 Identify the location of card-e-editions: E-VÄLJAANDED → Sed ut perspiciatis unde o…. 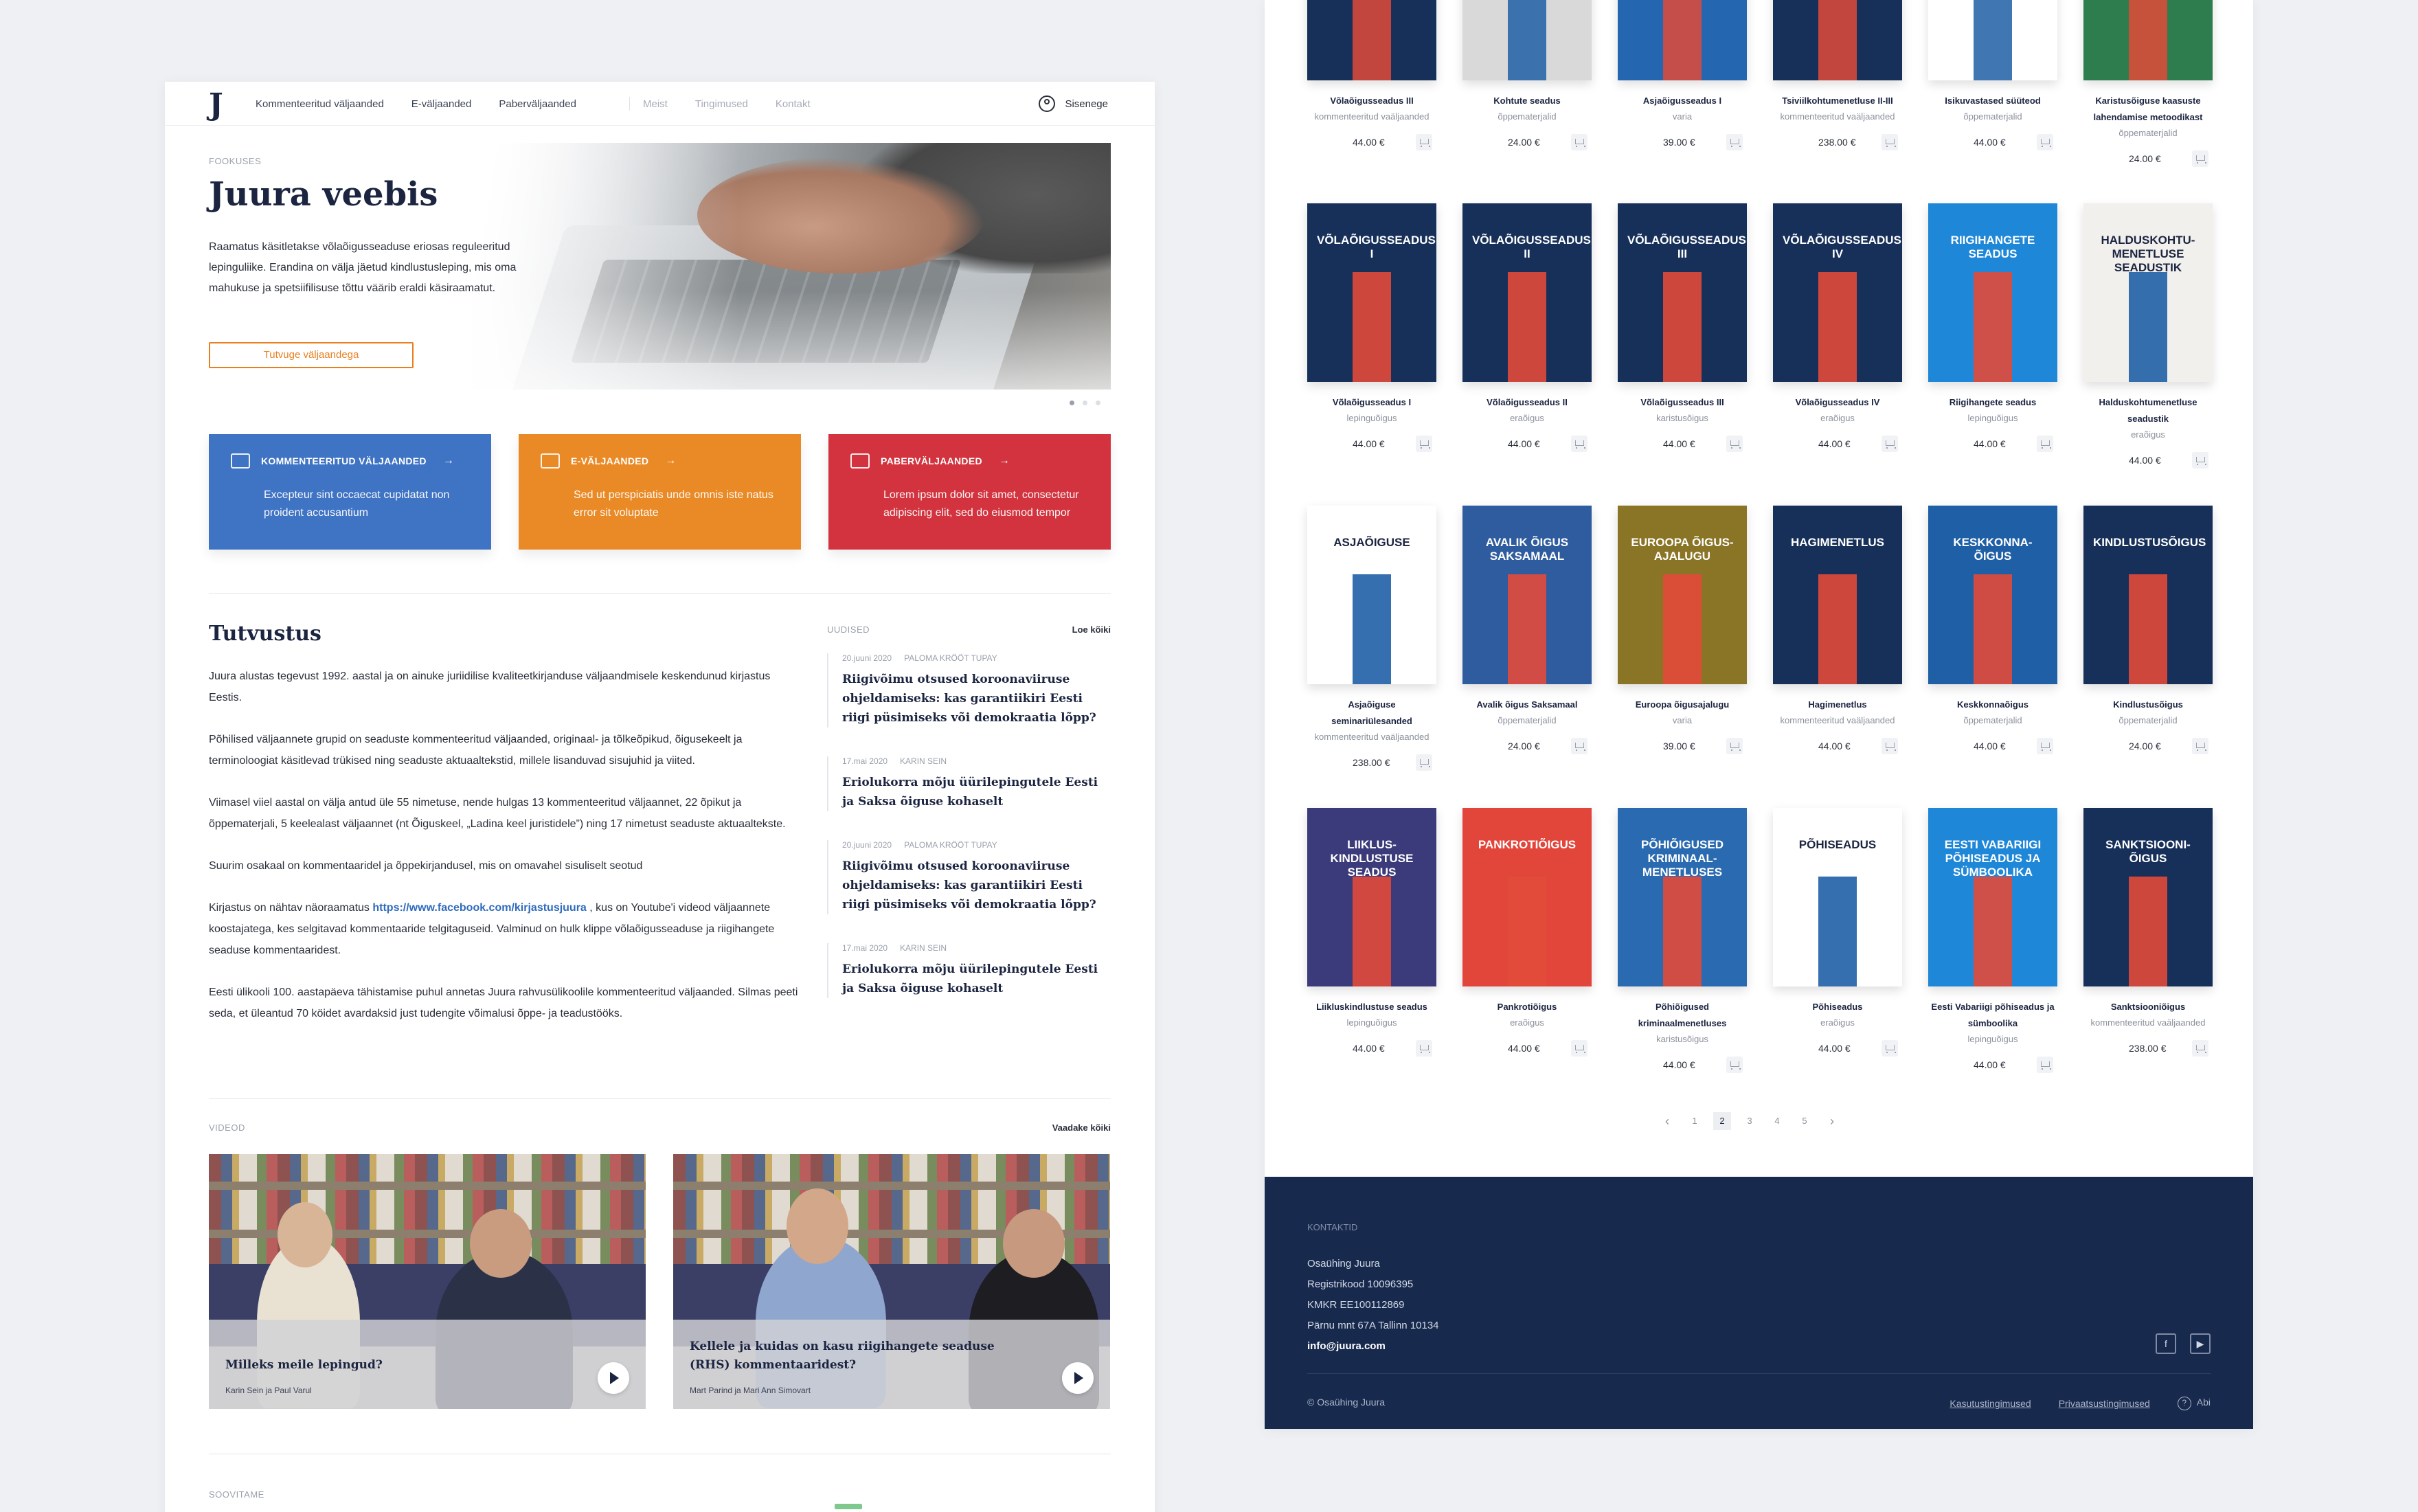
(660, 492).